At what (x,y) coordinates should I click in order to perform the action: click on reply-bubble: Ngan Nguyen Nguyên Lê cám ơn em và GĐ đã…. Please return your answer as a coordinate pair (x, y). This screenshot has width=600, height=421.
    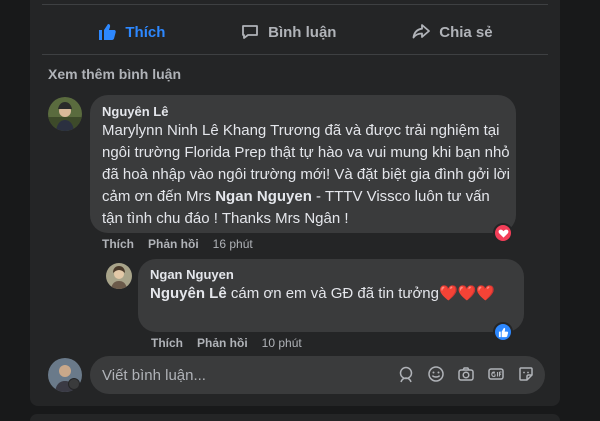
    Looking at the image, I should click on (331, 295).